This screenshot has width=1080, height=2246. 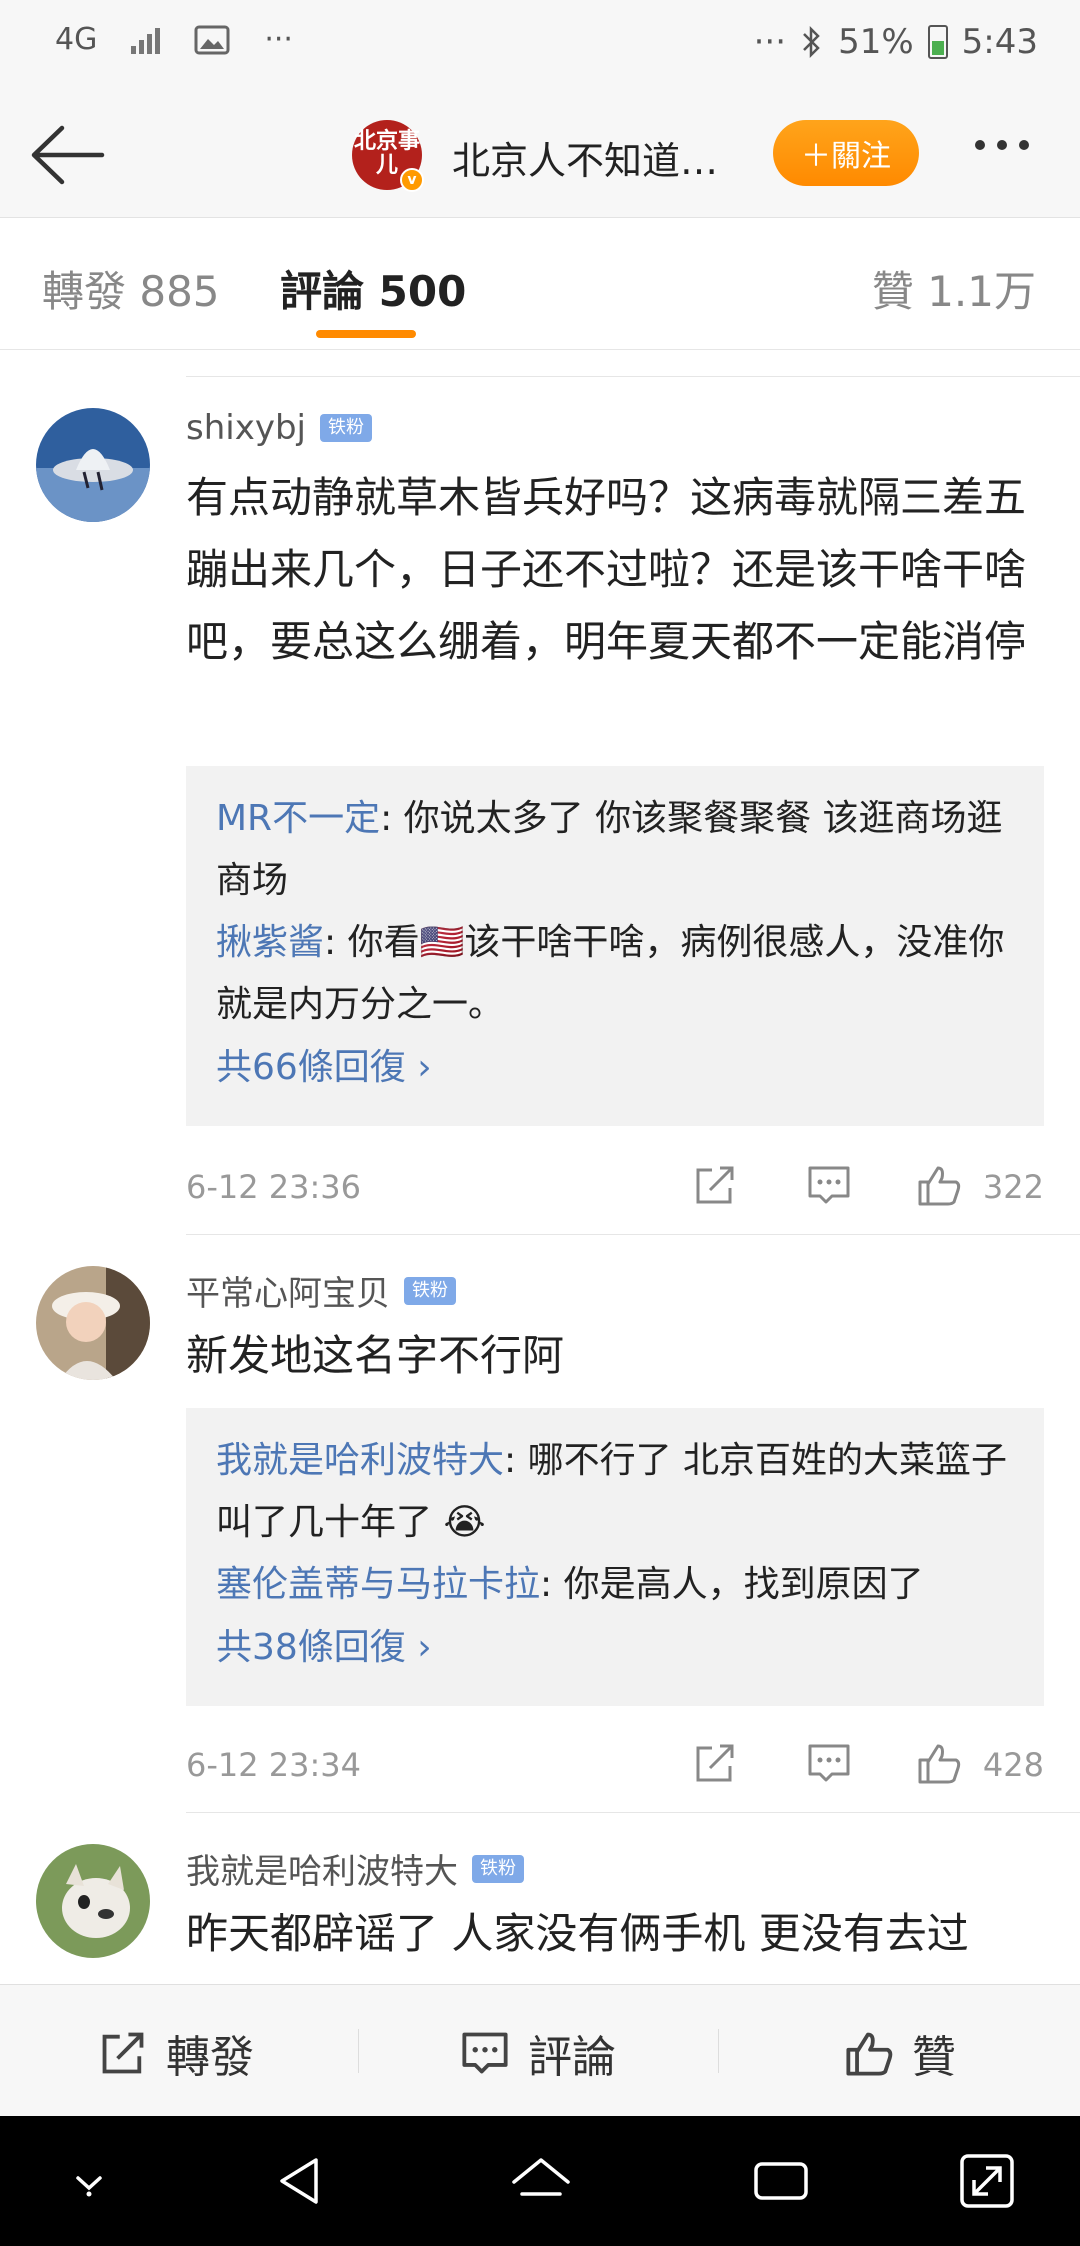 I want to click on reply-text: : 你看🇺🇸该干啥干啥，病例很感人，没准你就是内万分之一。, so click(x=610, y=973).